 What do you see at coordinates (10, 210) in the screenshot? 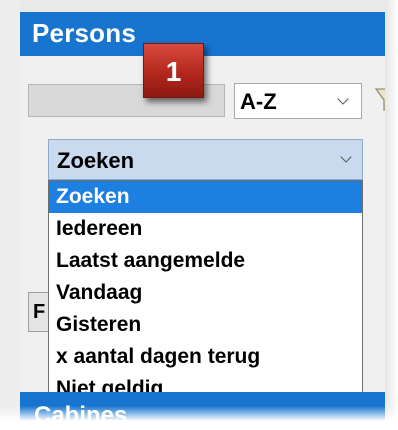
I see `left-edge` at bounding box center [10, 210].